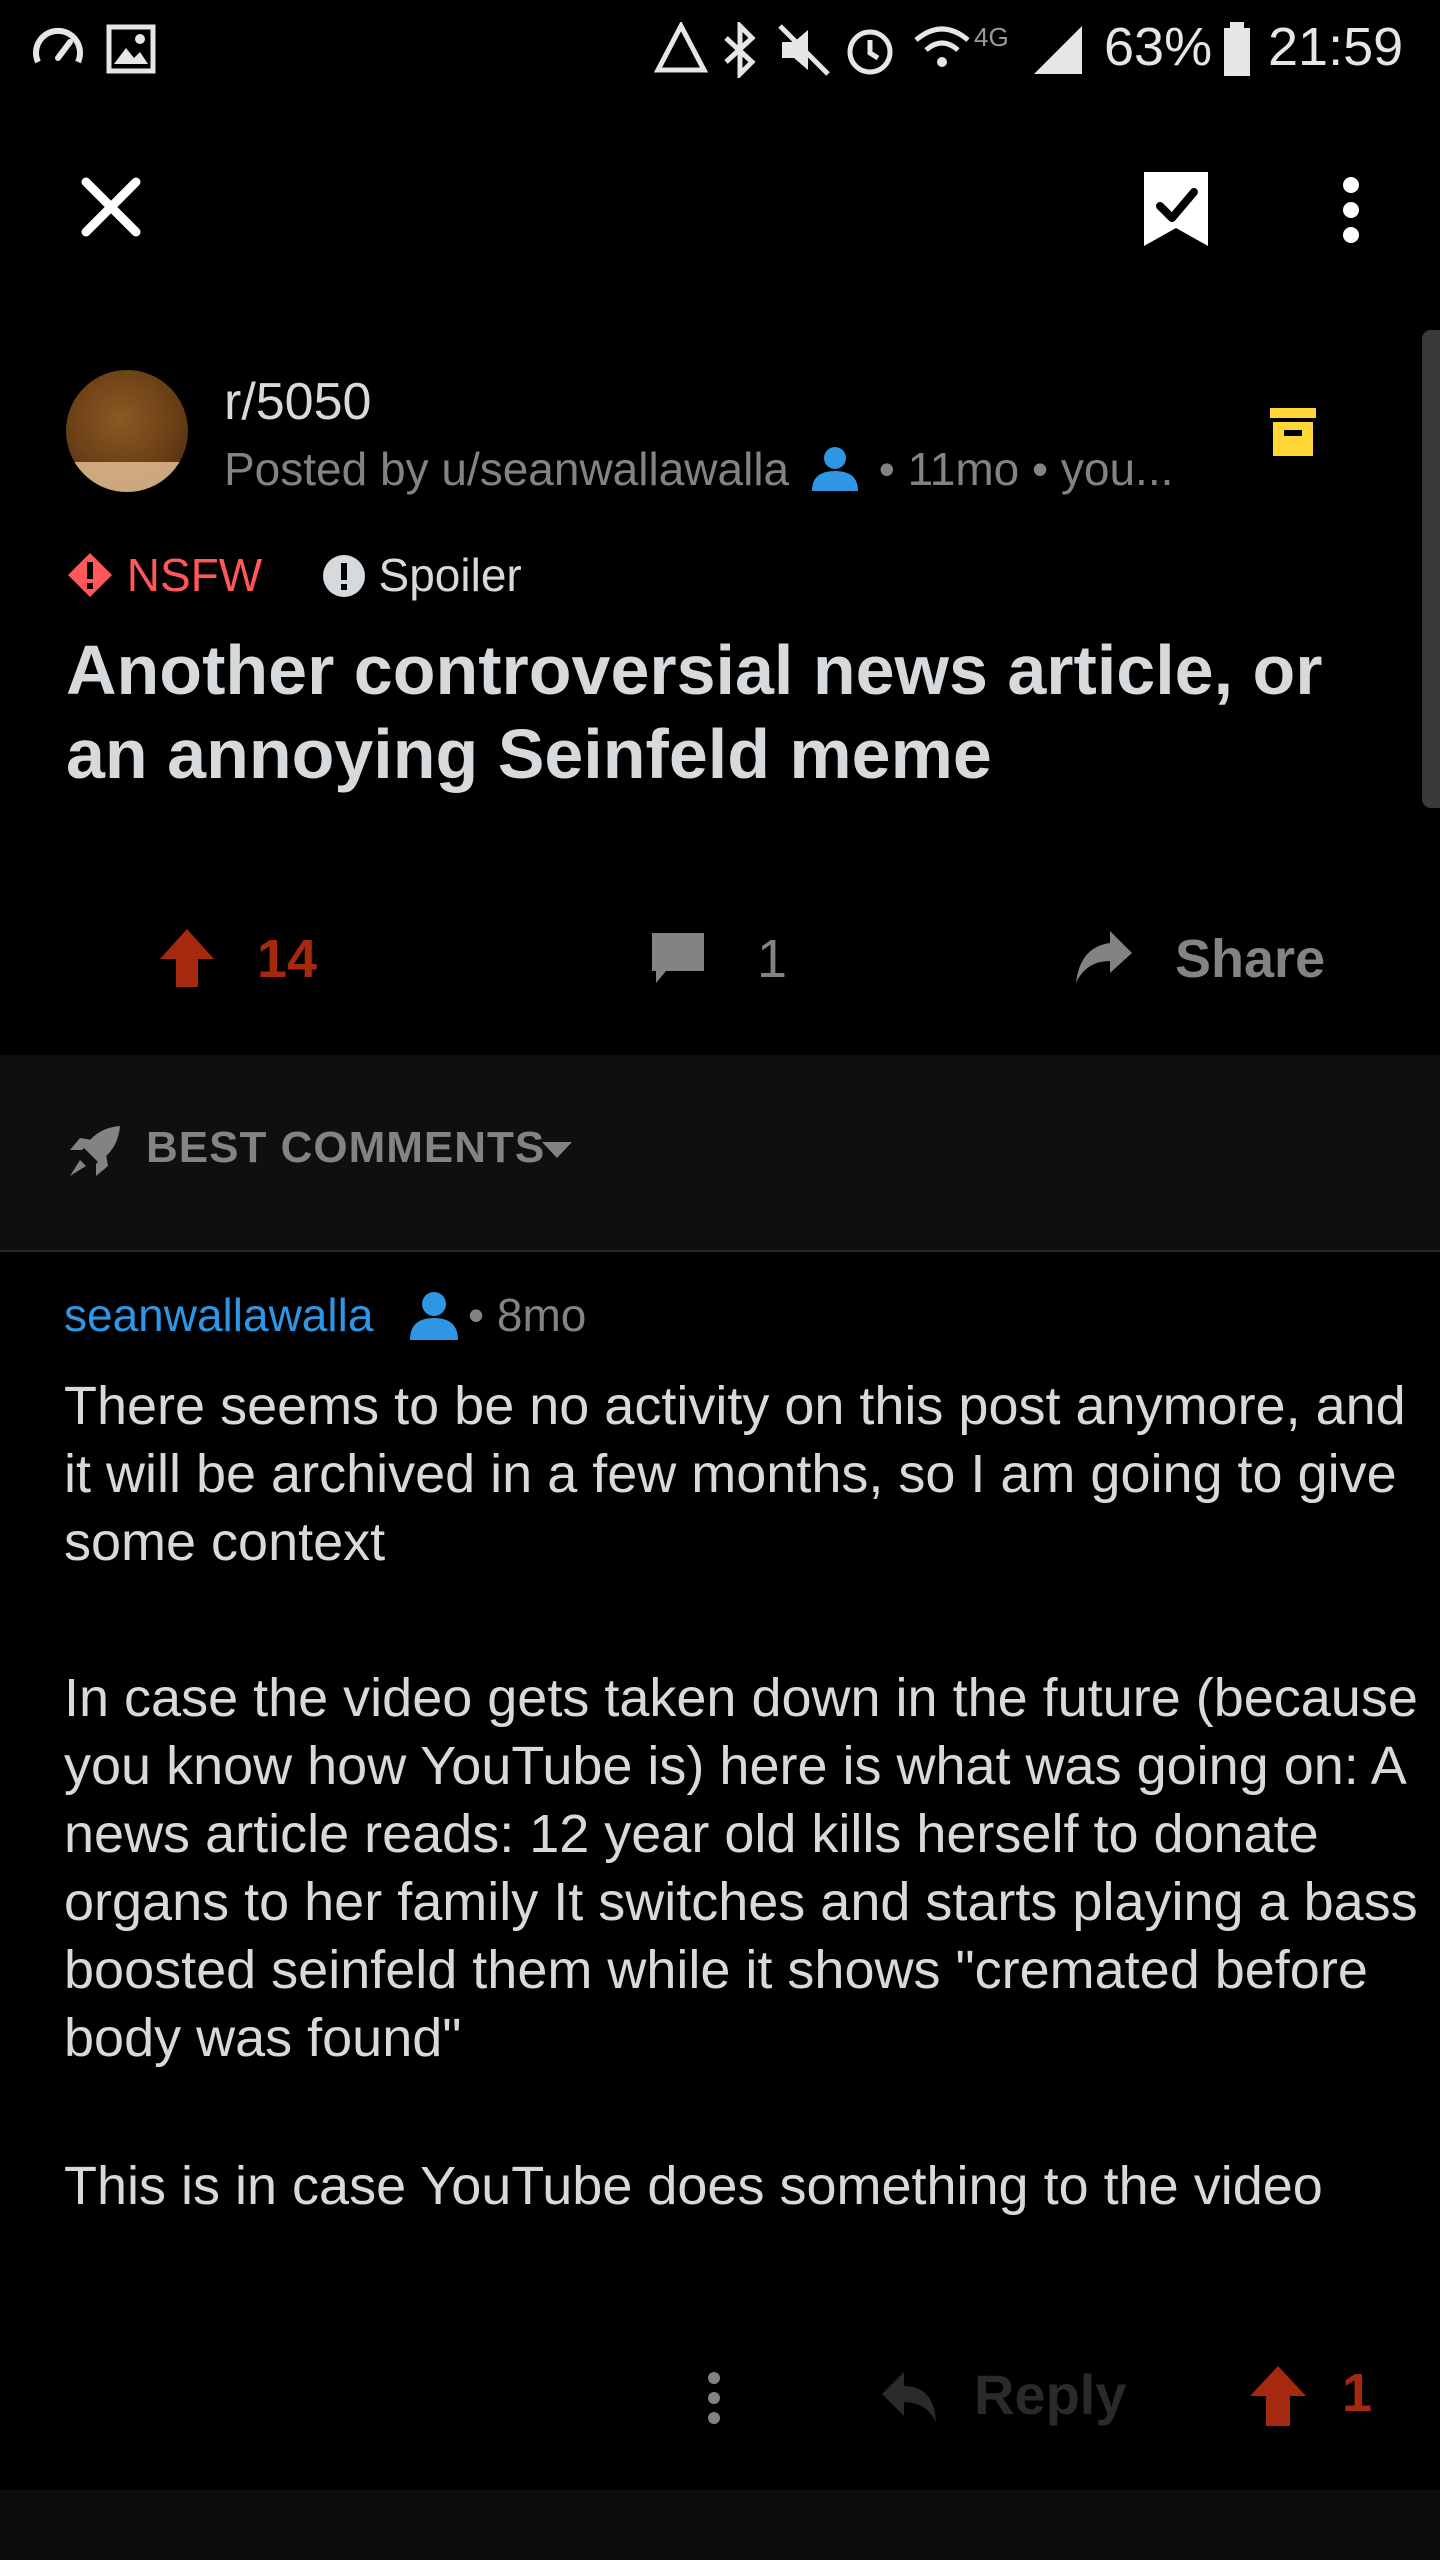 The width and height of the screenshot is (1440, 2560). Describe the element at coordinates (90, 575) in the screenshot. I see `nsfw-icon` at that location.